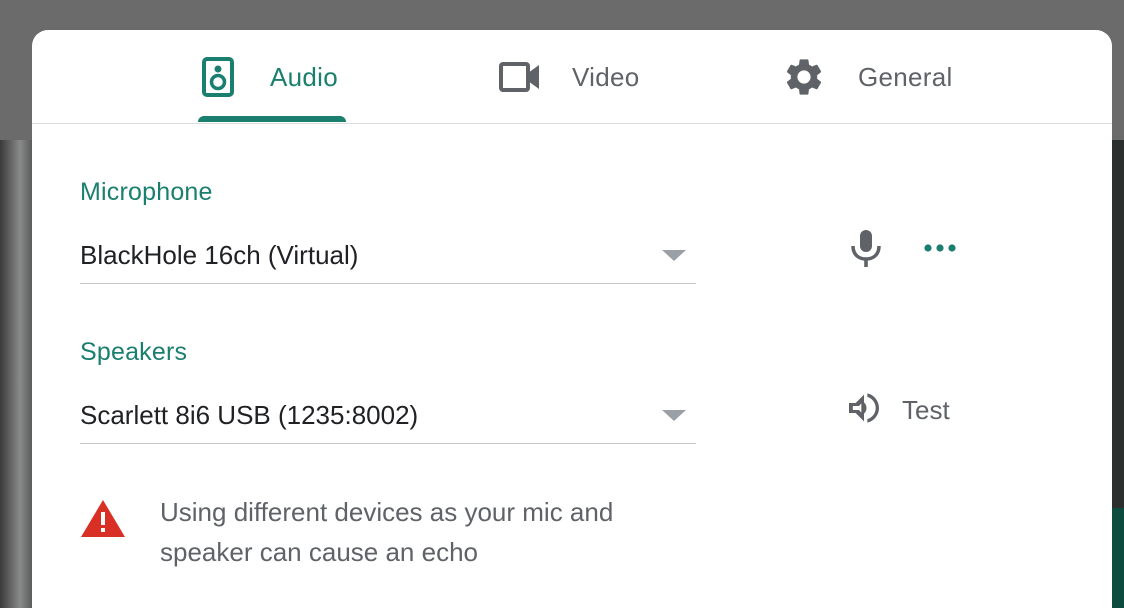  Describe the element at coordinates (897, 410) in the screenshot. I see `speaker-test-button: Test` at that location.